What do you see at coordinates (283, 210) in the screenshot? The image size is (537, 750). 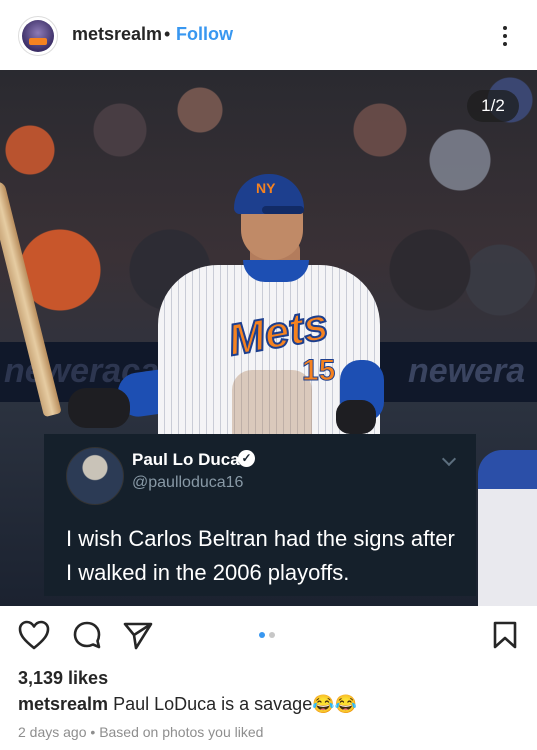 I see `helmet-bill` at bounding box center [283, 210].